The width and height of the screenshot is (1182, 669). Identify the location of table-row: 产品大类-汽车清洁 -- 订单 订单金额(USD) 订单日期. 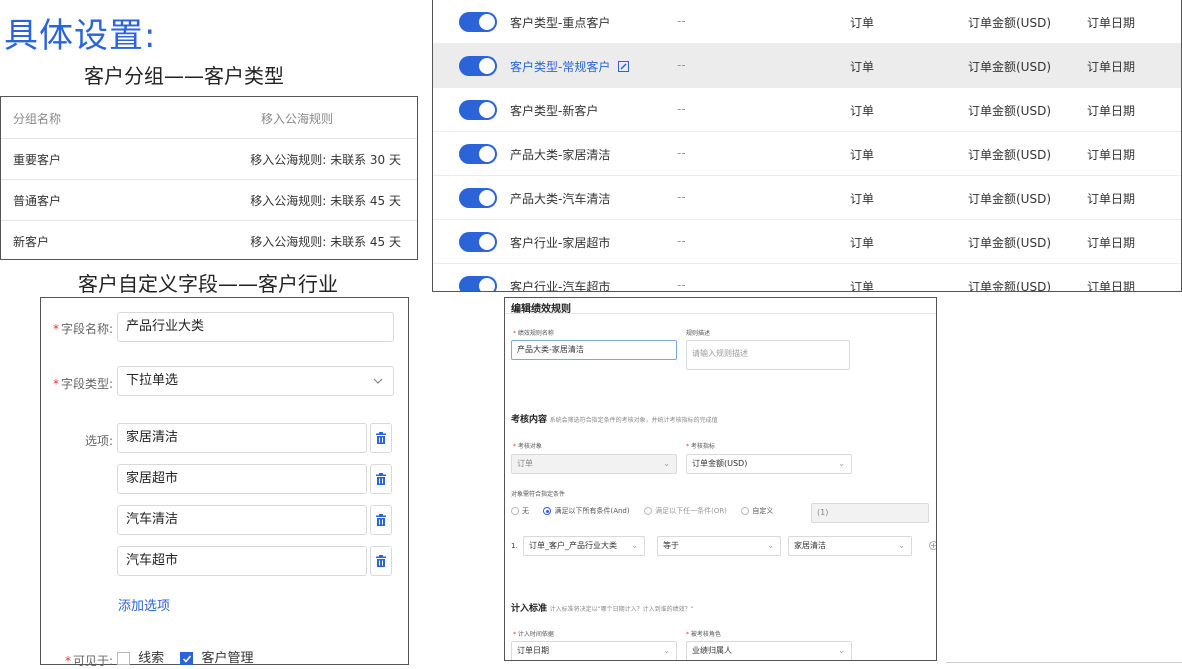
(807, 197).